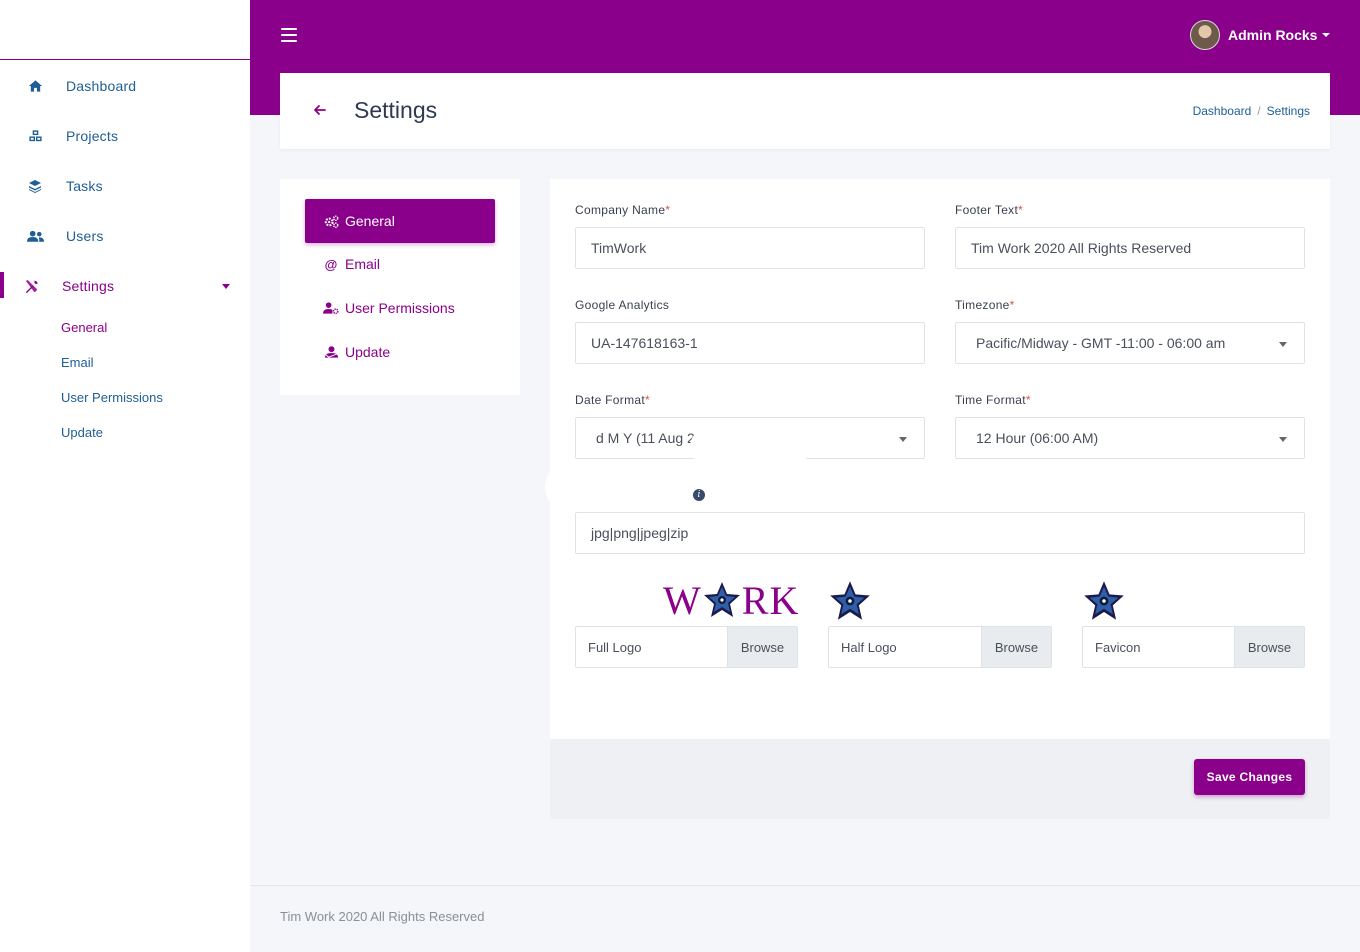  Describe the element at coordinates (989, 210) in the screenshot. I see `footer-text-label: Footer Text*` at that location.